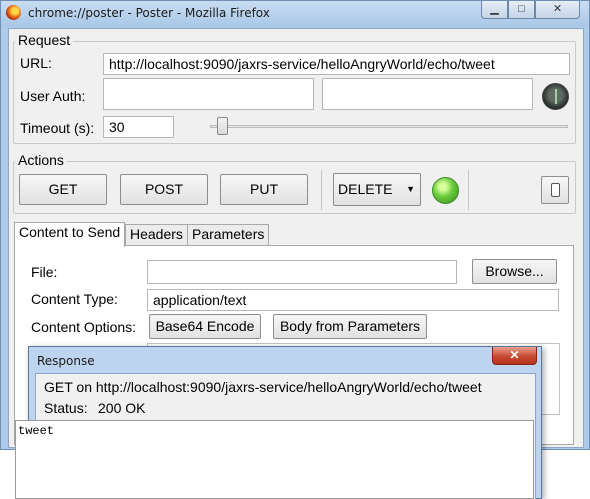  I want to click on actions-group-title: Actions, so click(41, 160).